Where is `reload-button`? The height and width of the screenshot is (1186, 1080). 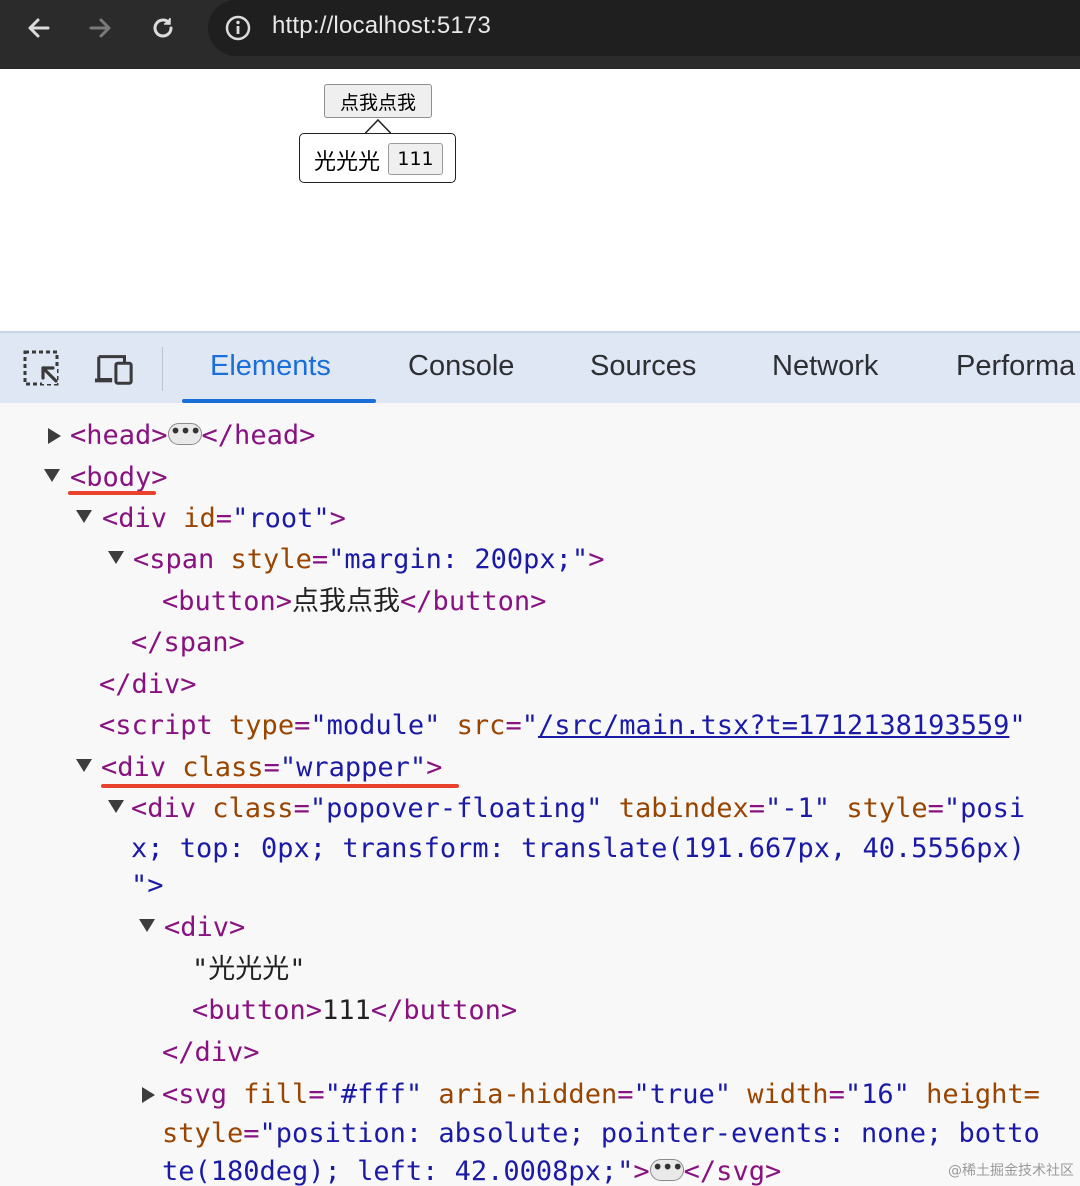 reload-button is located at coordinates (163, 28).